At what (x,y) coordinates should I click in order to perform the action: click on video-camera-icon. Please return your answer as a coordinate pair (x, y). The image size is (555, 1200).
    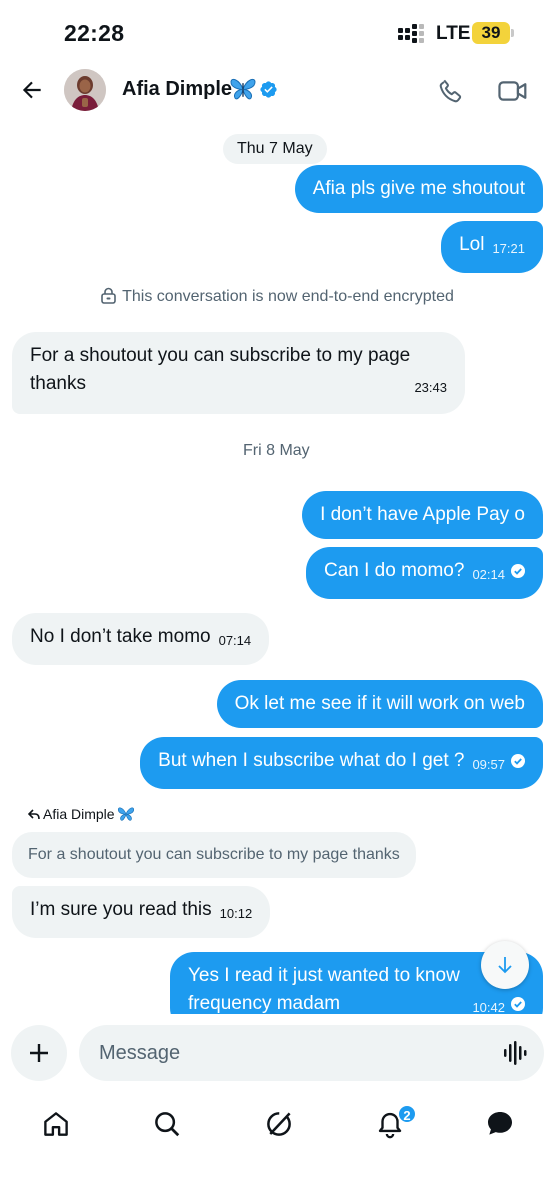
    Looking at the image, I should click on (512, 91).